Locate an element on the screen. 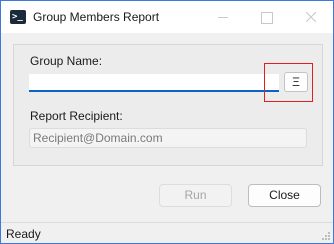  powershell-icon: >_ is located at coordinates (18, 17).